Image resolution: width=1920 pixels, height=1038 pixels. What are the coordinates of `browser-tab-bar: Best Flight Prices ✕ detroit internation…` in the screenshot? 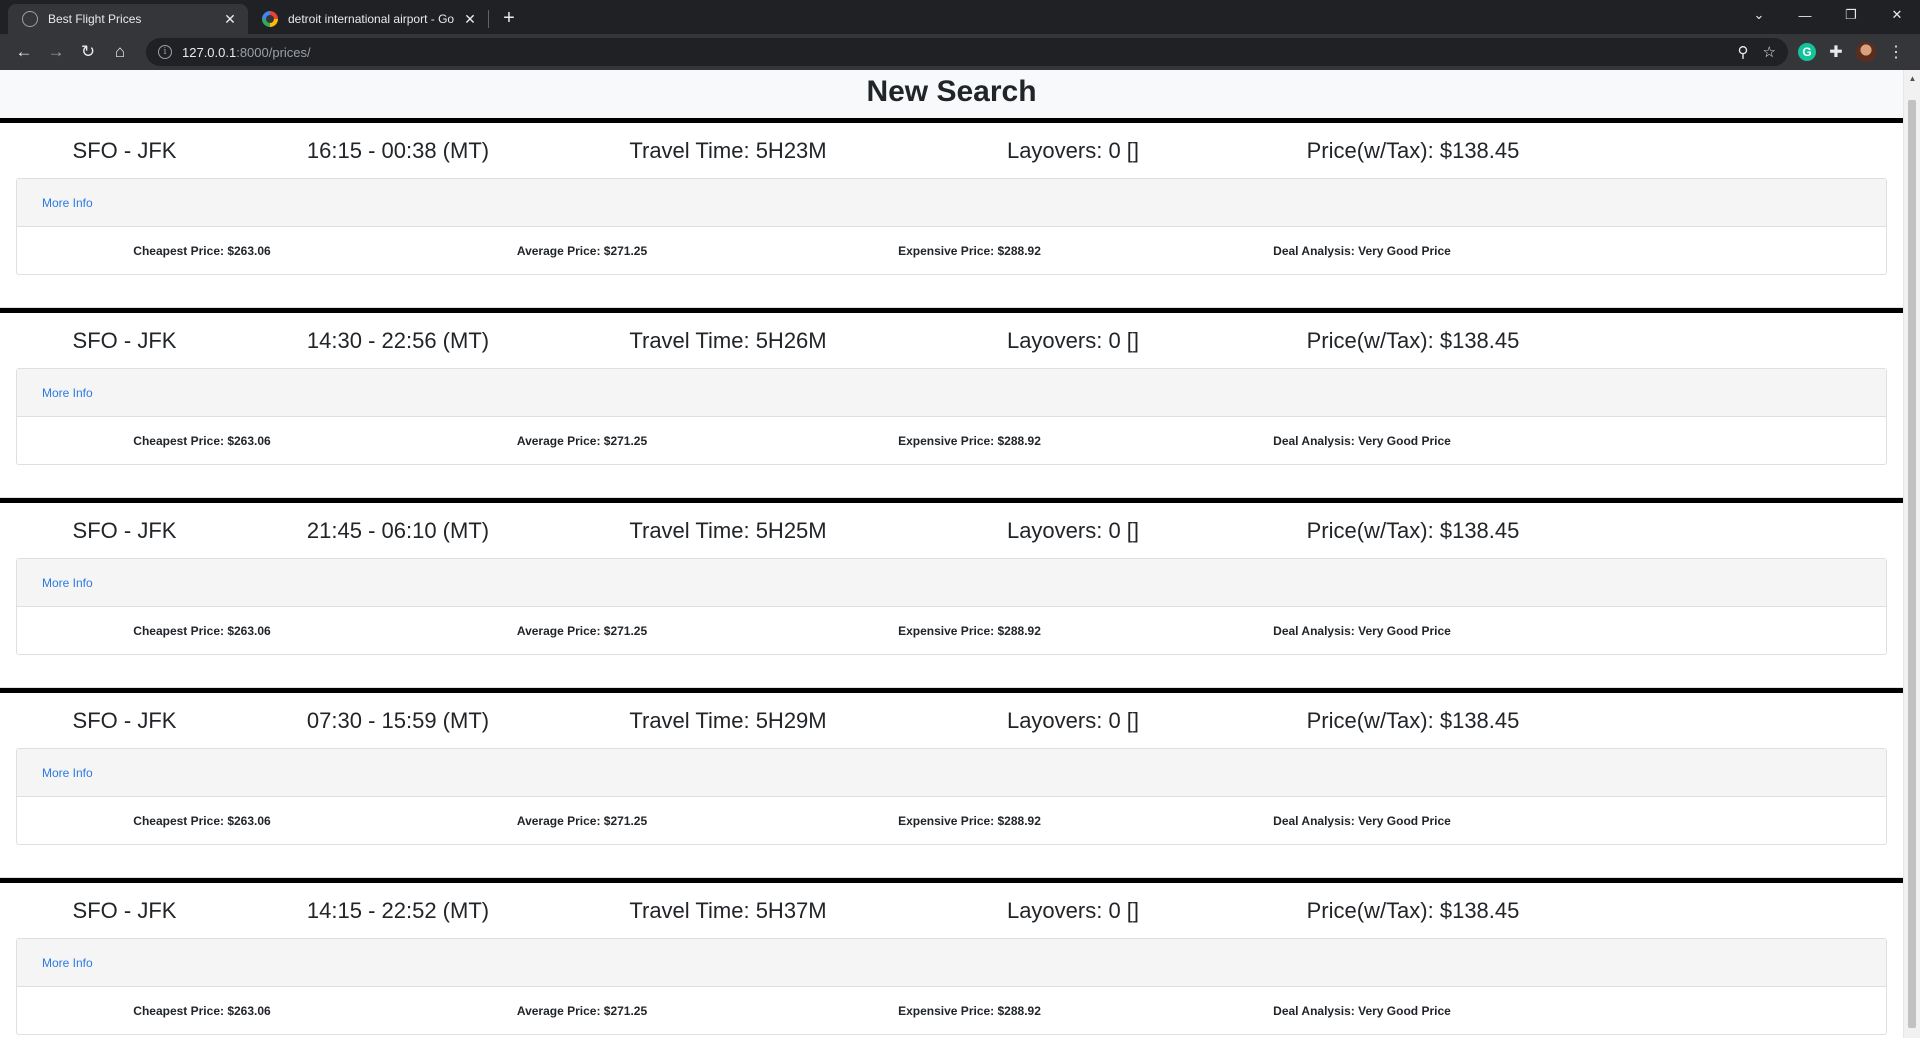 It's located at (960, 17).